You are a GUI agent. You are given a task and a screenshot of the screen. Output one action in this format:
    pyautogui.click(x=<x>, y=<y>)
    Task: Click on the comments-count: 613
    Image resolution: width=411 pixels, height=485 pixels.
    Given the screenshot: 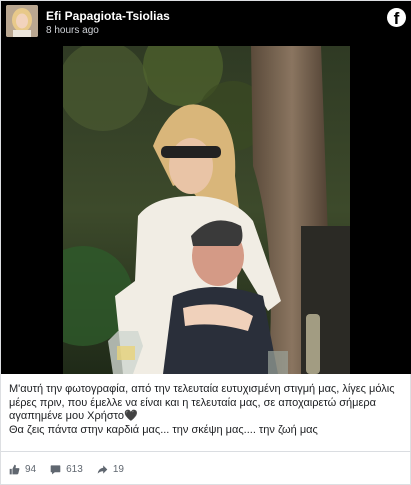 What is the action you would take?
    pyautogui.click(x=74, y=469)
    